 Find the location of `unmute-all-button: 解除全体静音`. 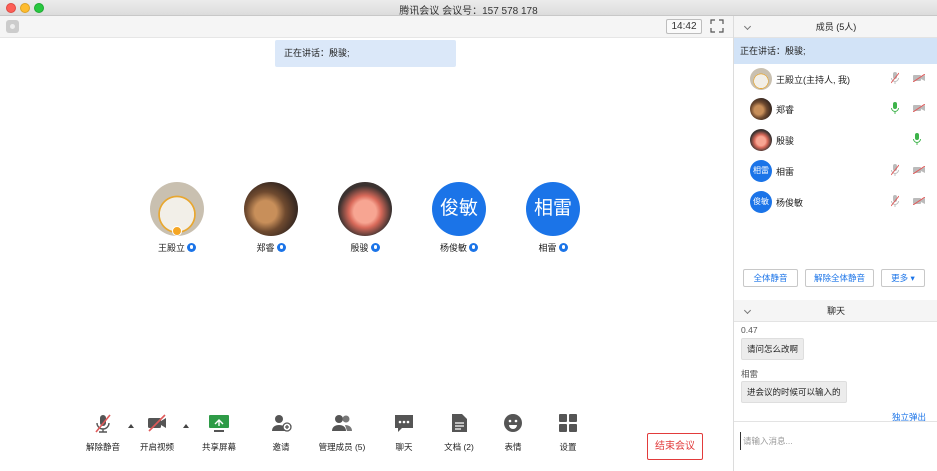

unmute-all-button: 解除全体静音 is located at coordinates (839, 278).